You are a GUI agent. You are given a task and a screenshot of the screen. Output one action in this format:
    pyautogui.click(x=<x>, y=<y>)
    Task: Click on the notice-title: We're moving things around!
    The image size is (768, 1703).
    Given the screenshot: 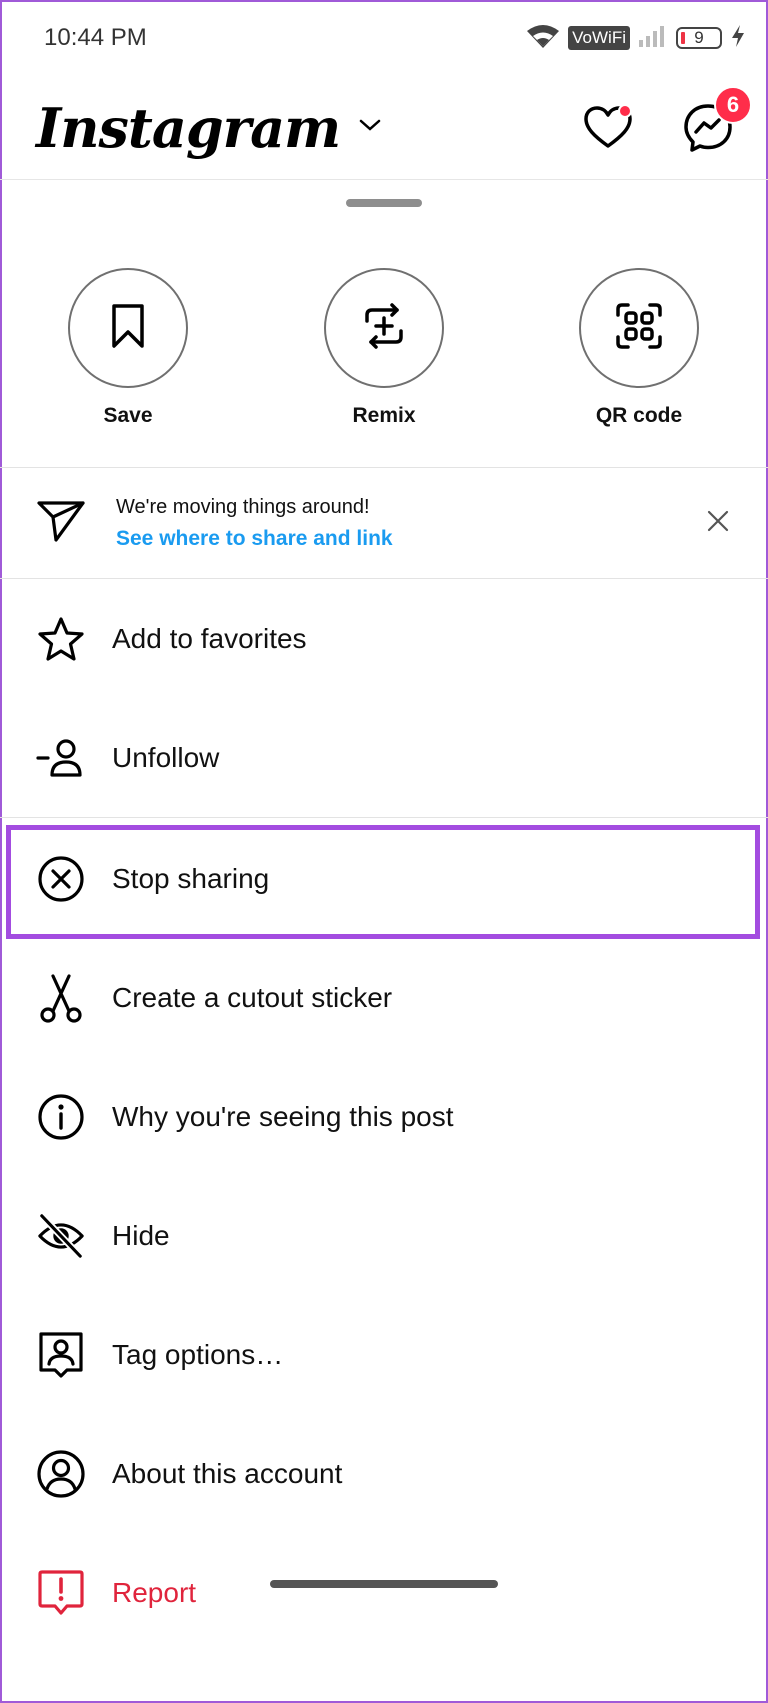 What is the action you would take?
    pyautogui.click(x=243, y=506)
    